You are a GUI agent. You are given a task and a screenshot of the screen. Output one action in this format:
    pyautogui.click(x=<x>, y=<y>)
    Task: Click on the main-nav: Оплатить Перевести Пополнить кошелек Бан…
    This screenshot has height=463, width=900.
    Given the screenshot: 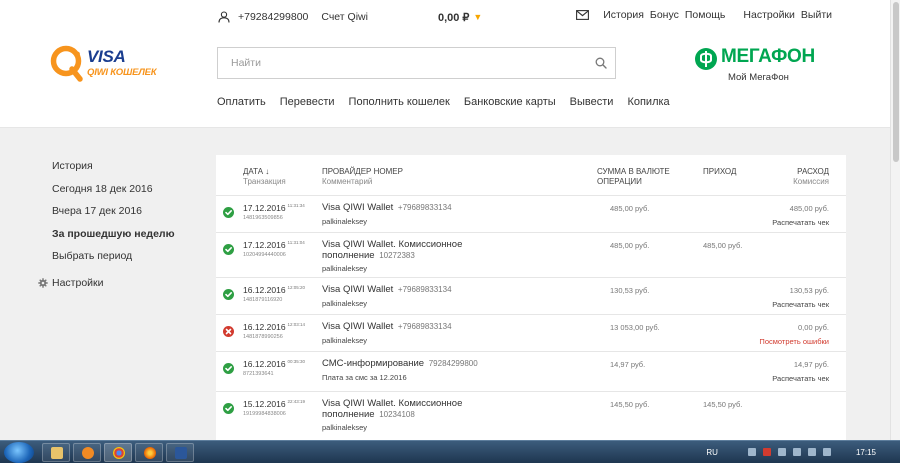 What is the action you would take?
    pyautogui.click(x=450, y=102)
    